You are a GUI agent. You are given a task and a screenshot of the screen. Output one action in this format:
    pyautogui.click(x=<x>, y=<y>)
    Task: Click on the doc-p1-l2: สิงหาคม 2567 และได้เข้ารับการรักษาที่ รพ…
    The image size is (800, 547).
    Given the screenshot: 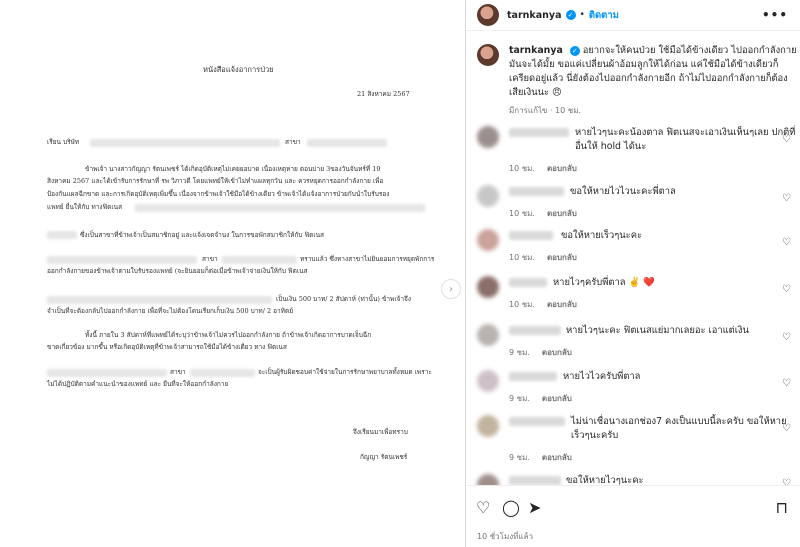 What is the action you would take?
    pyautogui.click(x=215, y=181)
    